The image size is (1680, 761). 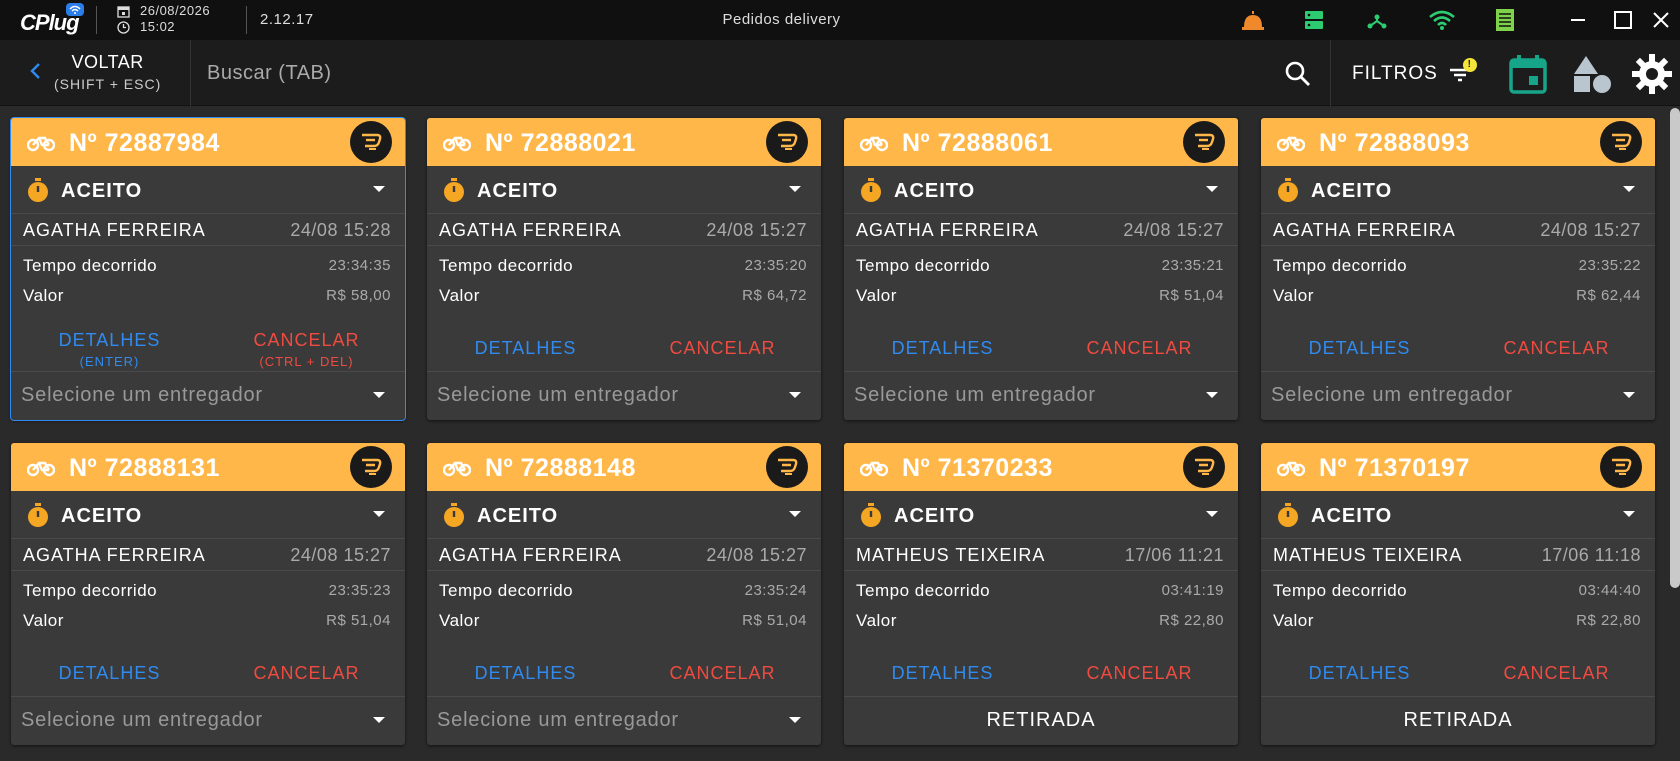 I want to click on wifi-icon, so click(x=1442, y=20).